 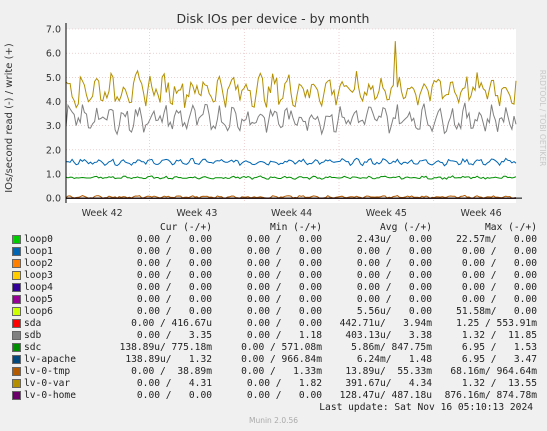 What do you see at coordinates (394, 359) in the screenshot?
I see `legend-avg: 6.24m/ 1.48` at bounding box center [394, 359].